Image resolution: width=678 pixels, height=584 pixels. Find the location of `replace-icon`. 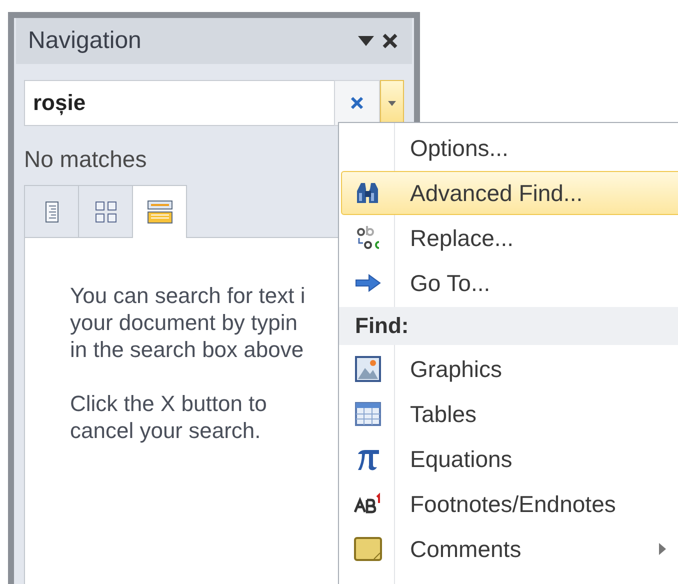

replace-icon is located at coordinates (368, 238).